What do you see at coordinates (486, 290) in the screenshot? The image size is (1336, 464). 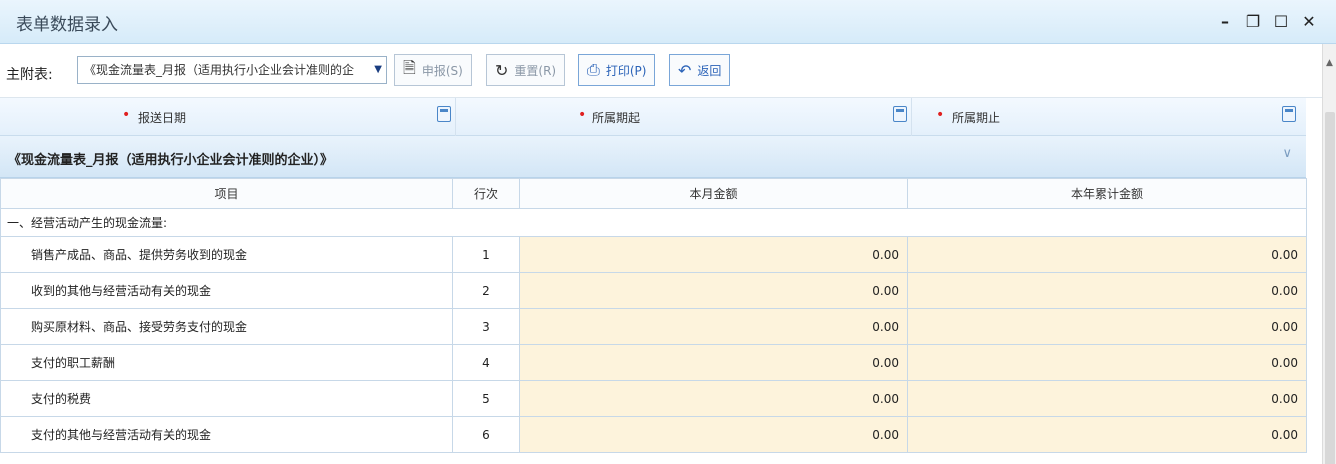 I see `row-line-number: 2` at bounding box center [486, 290].